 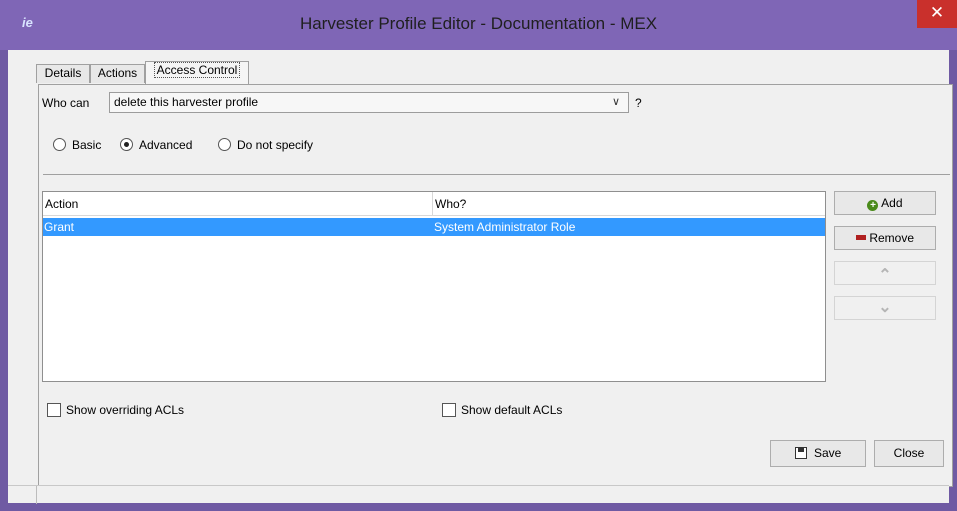 I want to click on window-close-button: ✕, so click(x=937, y=14).